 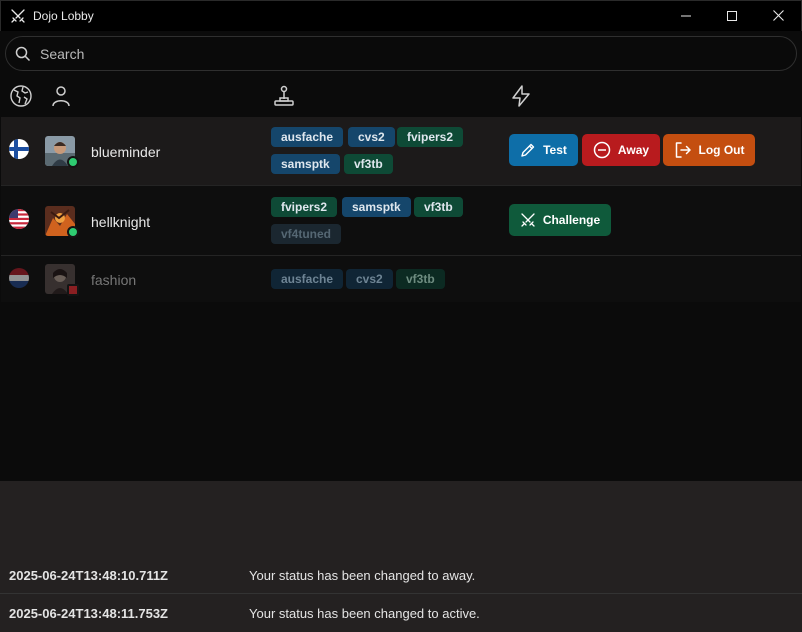 I want to click on maximize-button, so click(x=732, y=16).